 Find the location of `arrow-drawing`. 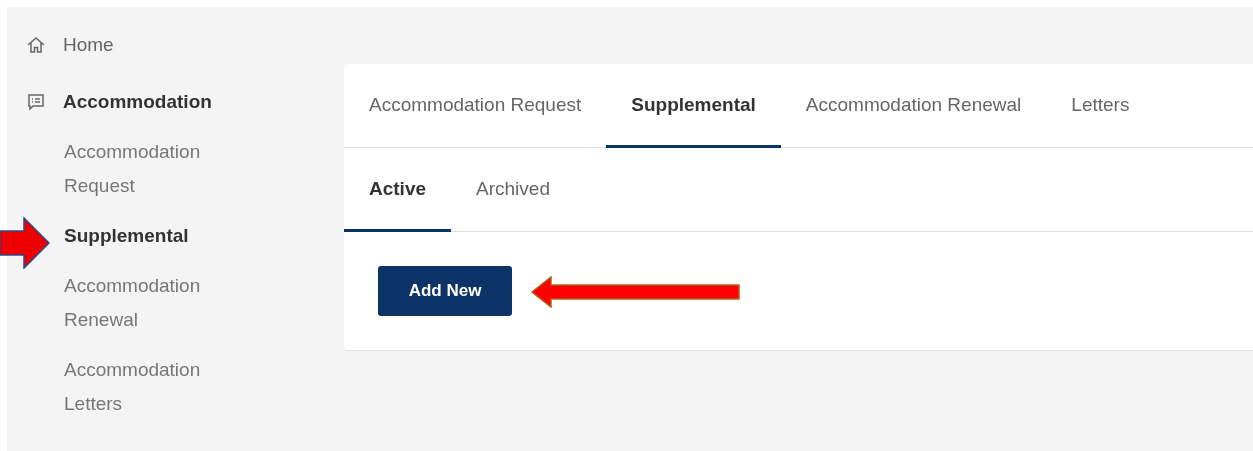

arrow-drawing is located at coordinates (25, 243).